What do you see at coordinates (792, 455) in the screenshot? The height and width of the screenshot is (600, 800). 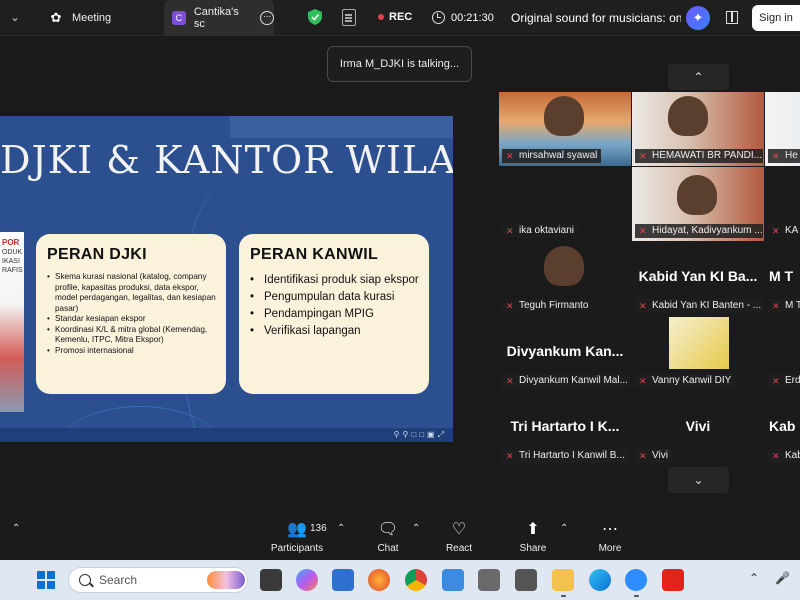 I see `participant-name-text: Kab` at bounding box center [792, 455].